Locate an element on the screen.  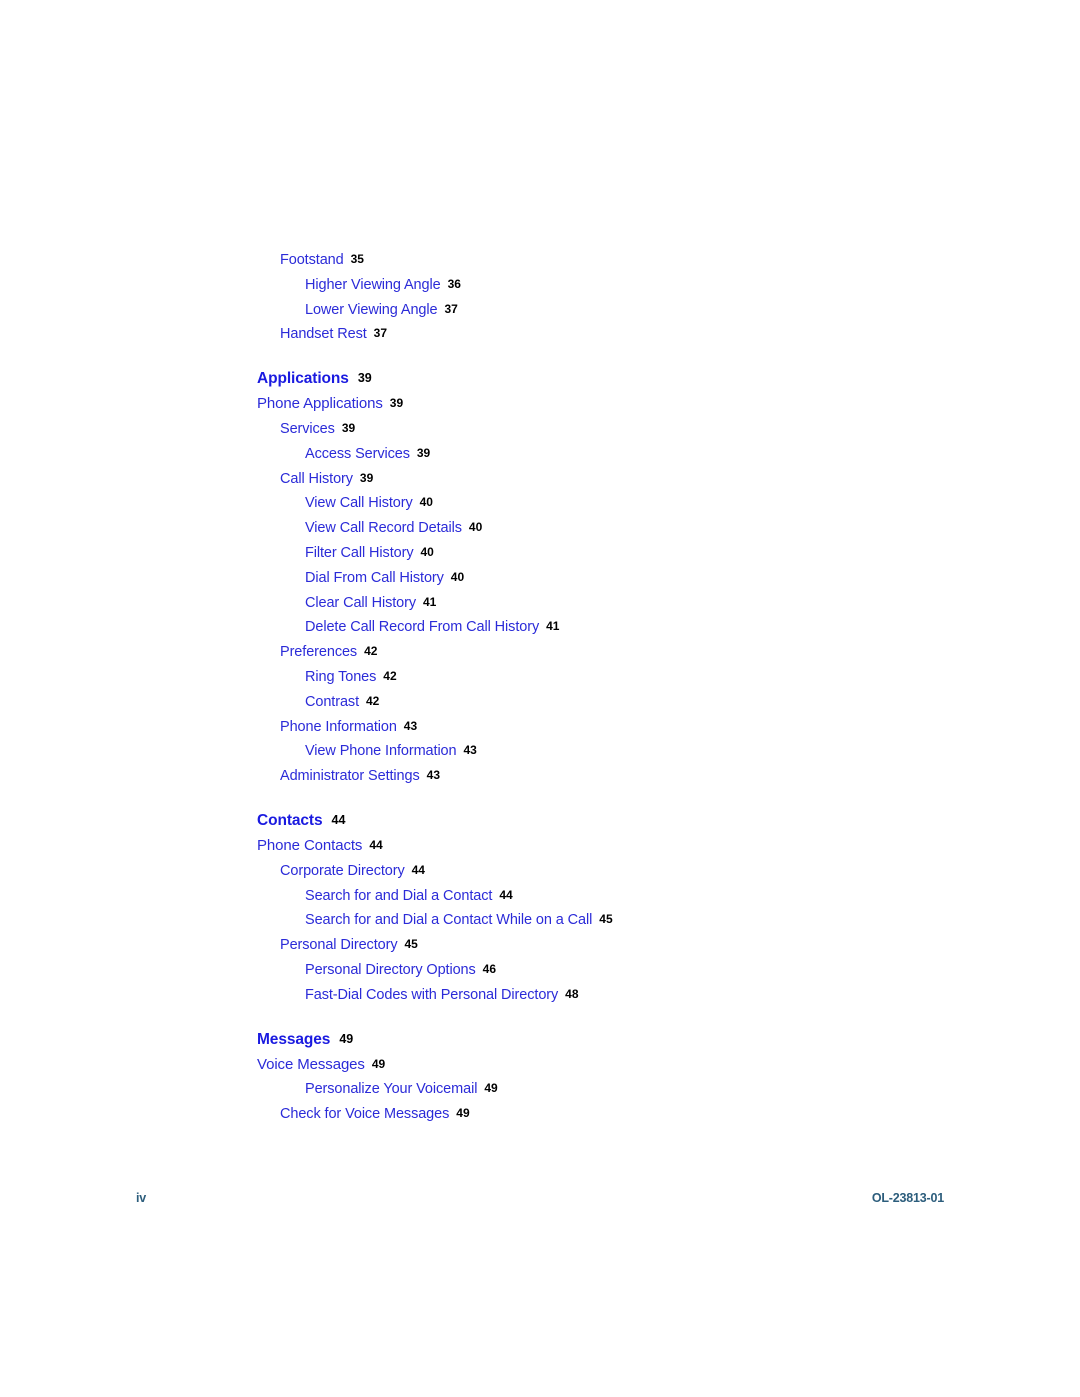
toc-entry: Filter Call History 40 is located at coordinates (631, 553).